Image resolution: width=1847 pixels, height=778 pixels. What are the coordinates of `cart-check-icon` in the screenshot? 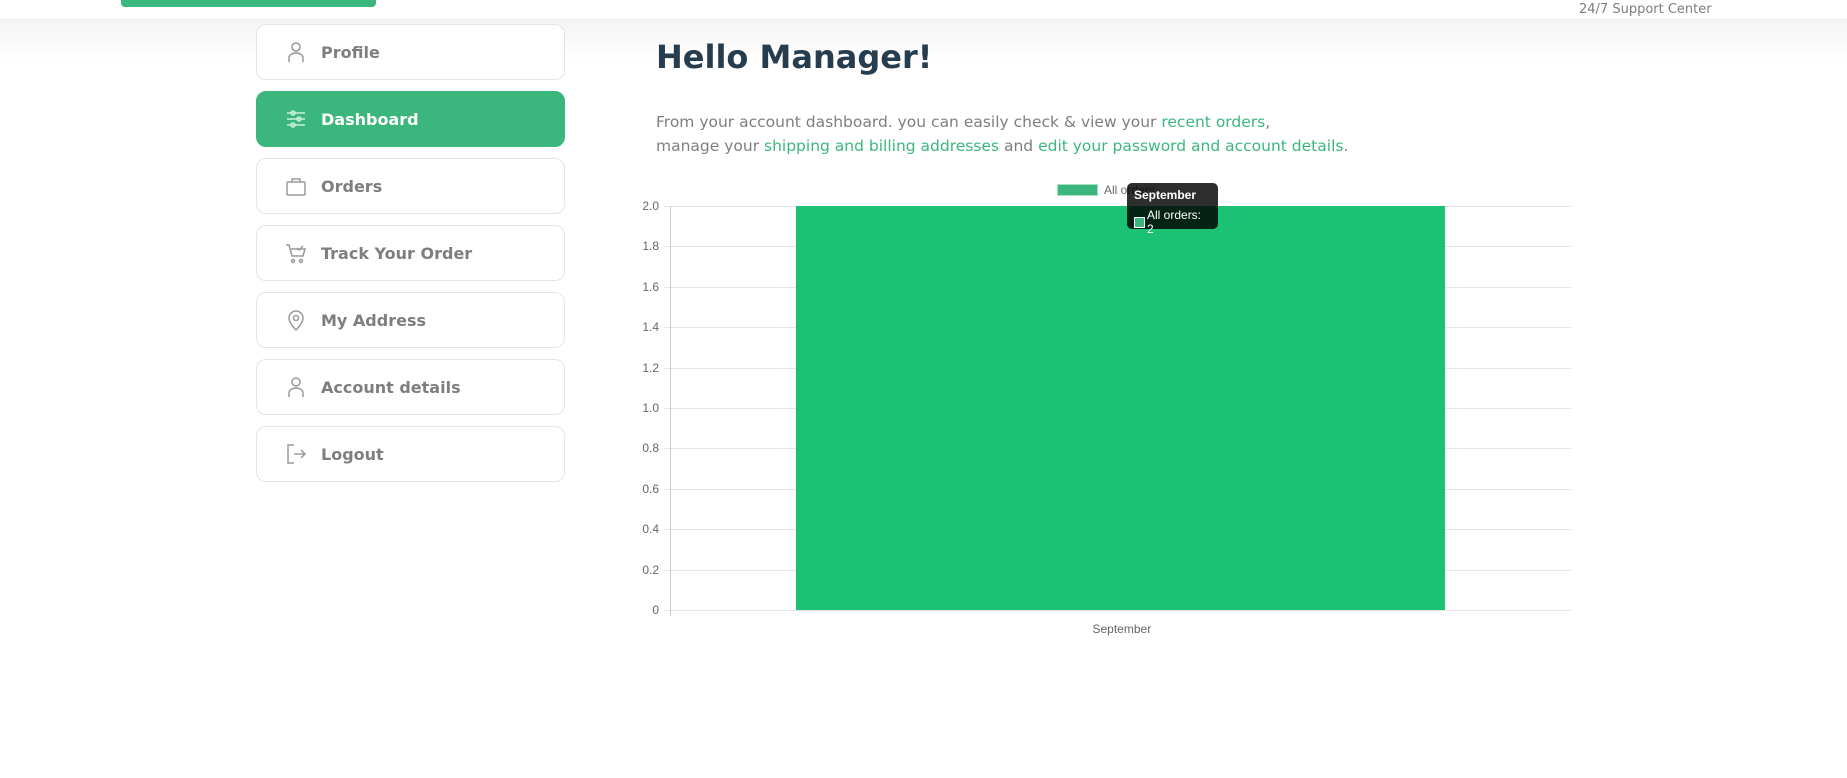 It's located at (296, 254).